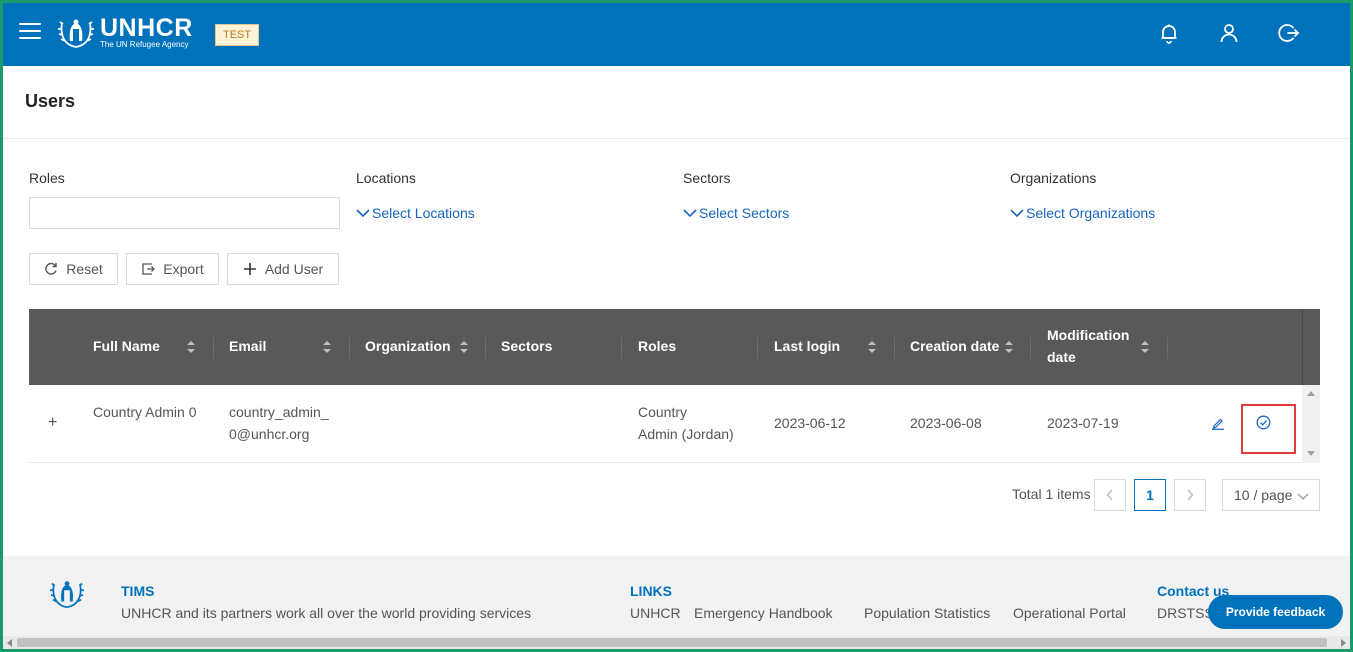  Describe the element at coordinates (126, 346) in the screenshot. I see `column-header-full-name: Full Name` at that location.